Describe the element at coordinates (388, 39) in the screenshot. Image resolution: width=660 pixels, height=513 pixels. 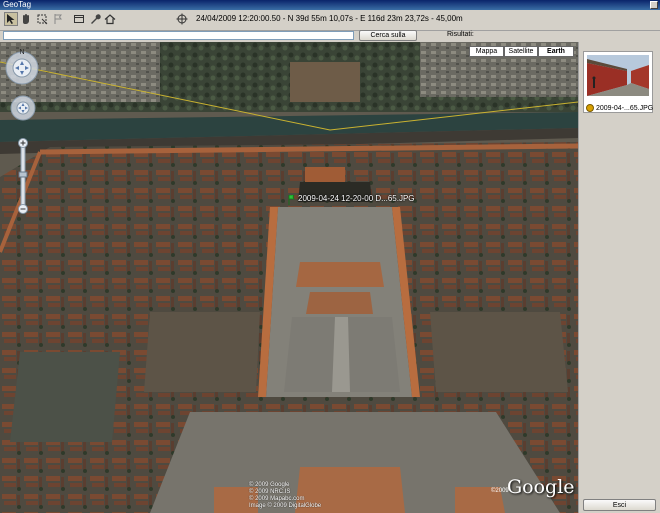
I see `search-map-button: Cerca sulla mappa` at that location.